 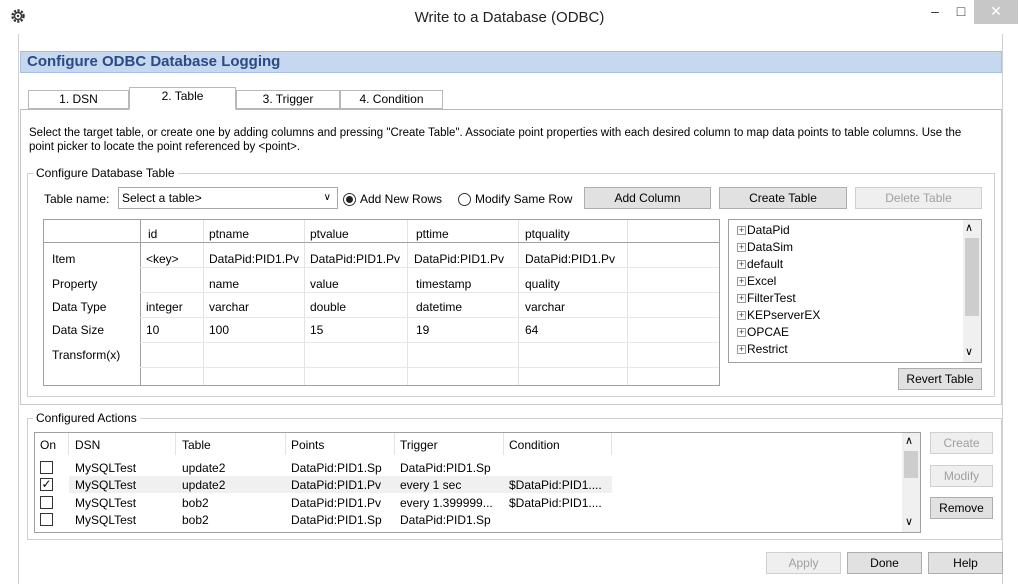 What do you see at coordinates (349, 199) in the screenshot?
I see `add-rows-radio` at bounding box center [349, 199].